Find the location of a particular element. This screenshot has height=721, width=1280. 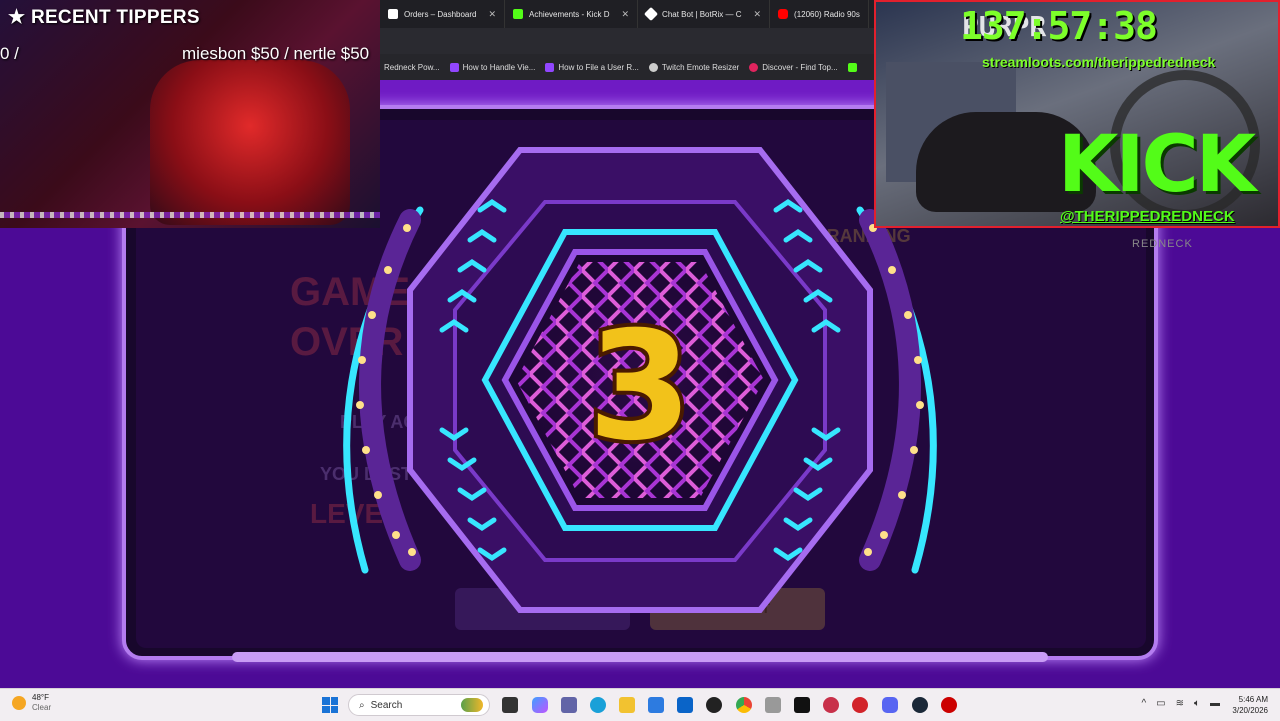

tab-label: Chat Bot | BotRix — C is located at coordinates (702, 14).